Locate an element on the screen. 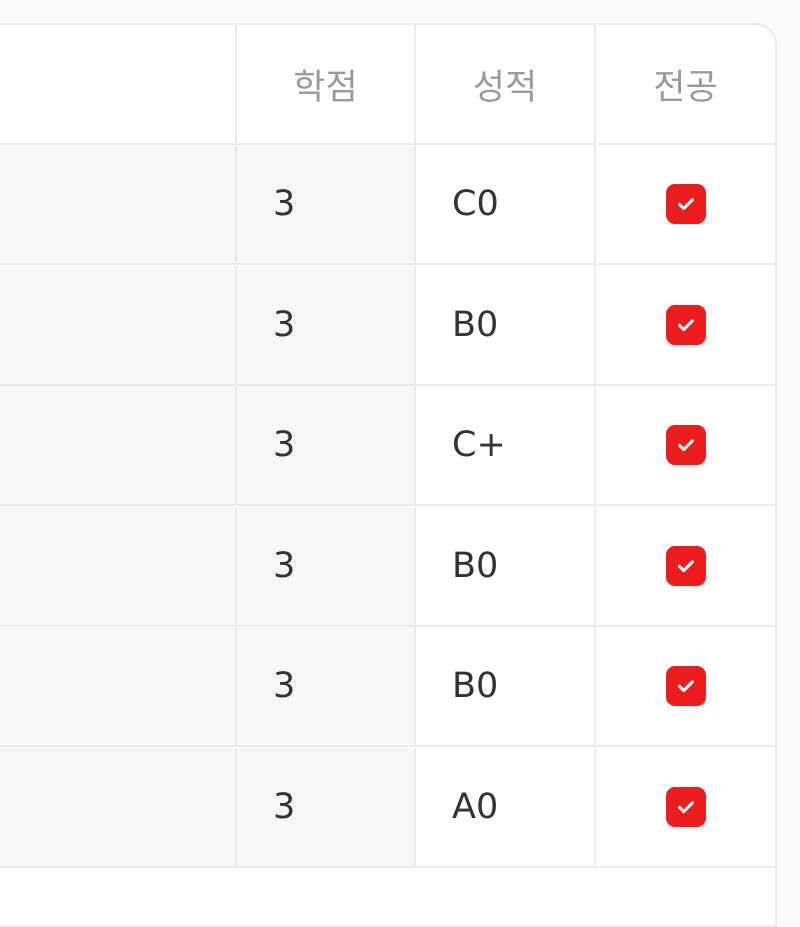 This screenshot has height=927, width=800. grade-select: A0 is located at coordinates (506, 806).